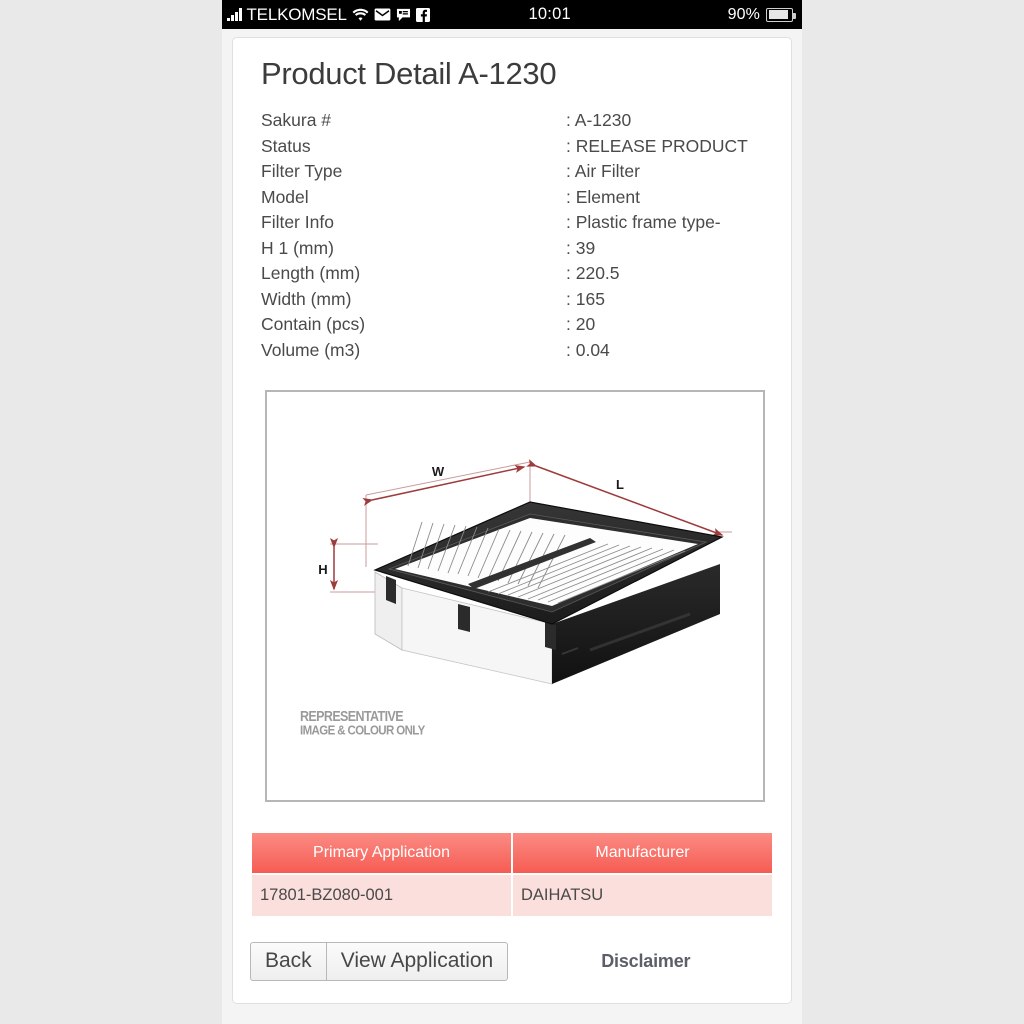 This screenshot has height=1024, width=1024. I want to click on spec-value: Air Filter, so click(670, 172).